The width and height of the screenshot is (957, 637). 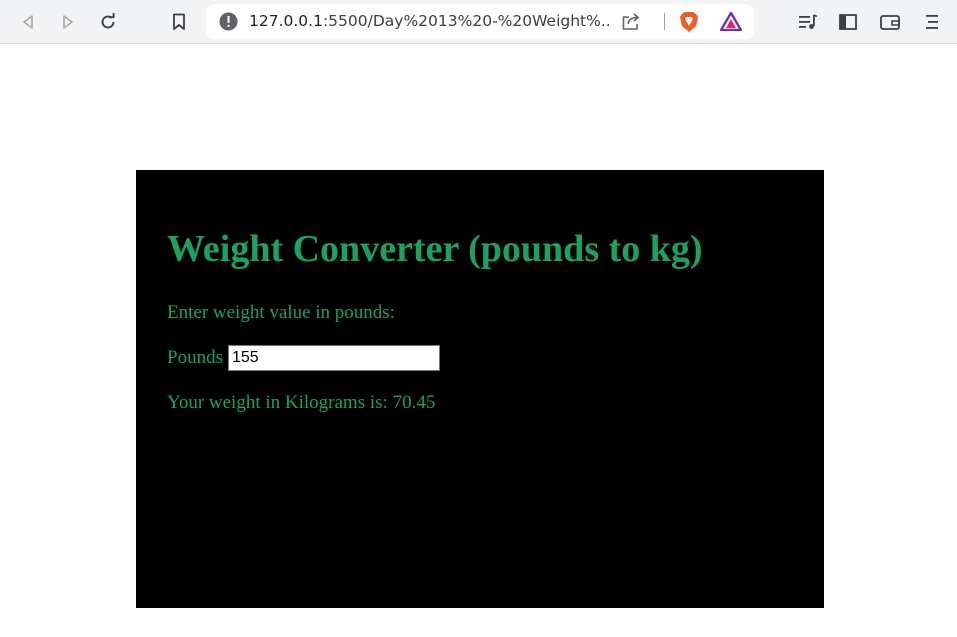 I want to click on menu-button, so click(x=932, y=22).